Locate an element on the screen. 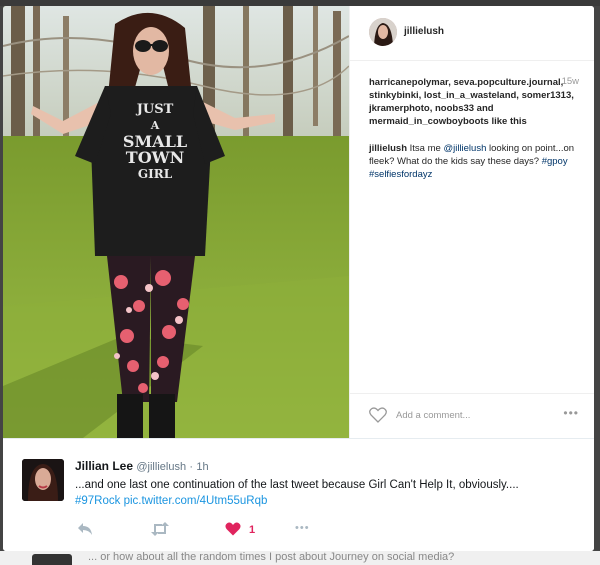  retweet-icon is located at coordinates (160, 530).